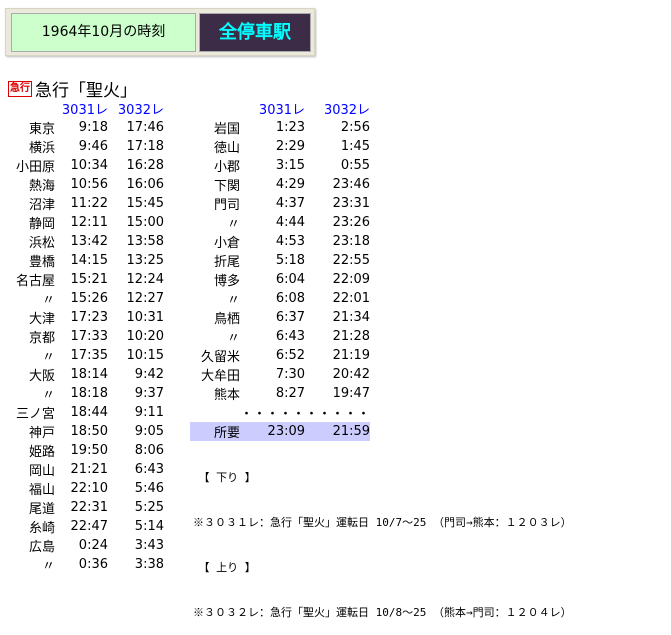 The image size is (671, 635). Describe the element at coordinates (280, 127) in the screenshot. I see `table-row: 岩国 1:23 2:56` at that location.